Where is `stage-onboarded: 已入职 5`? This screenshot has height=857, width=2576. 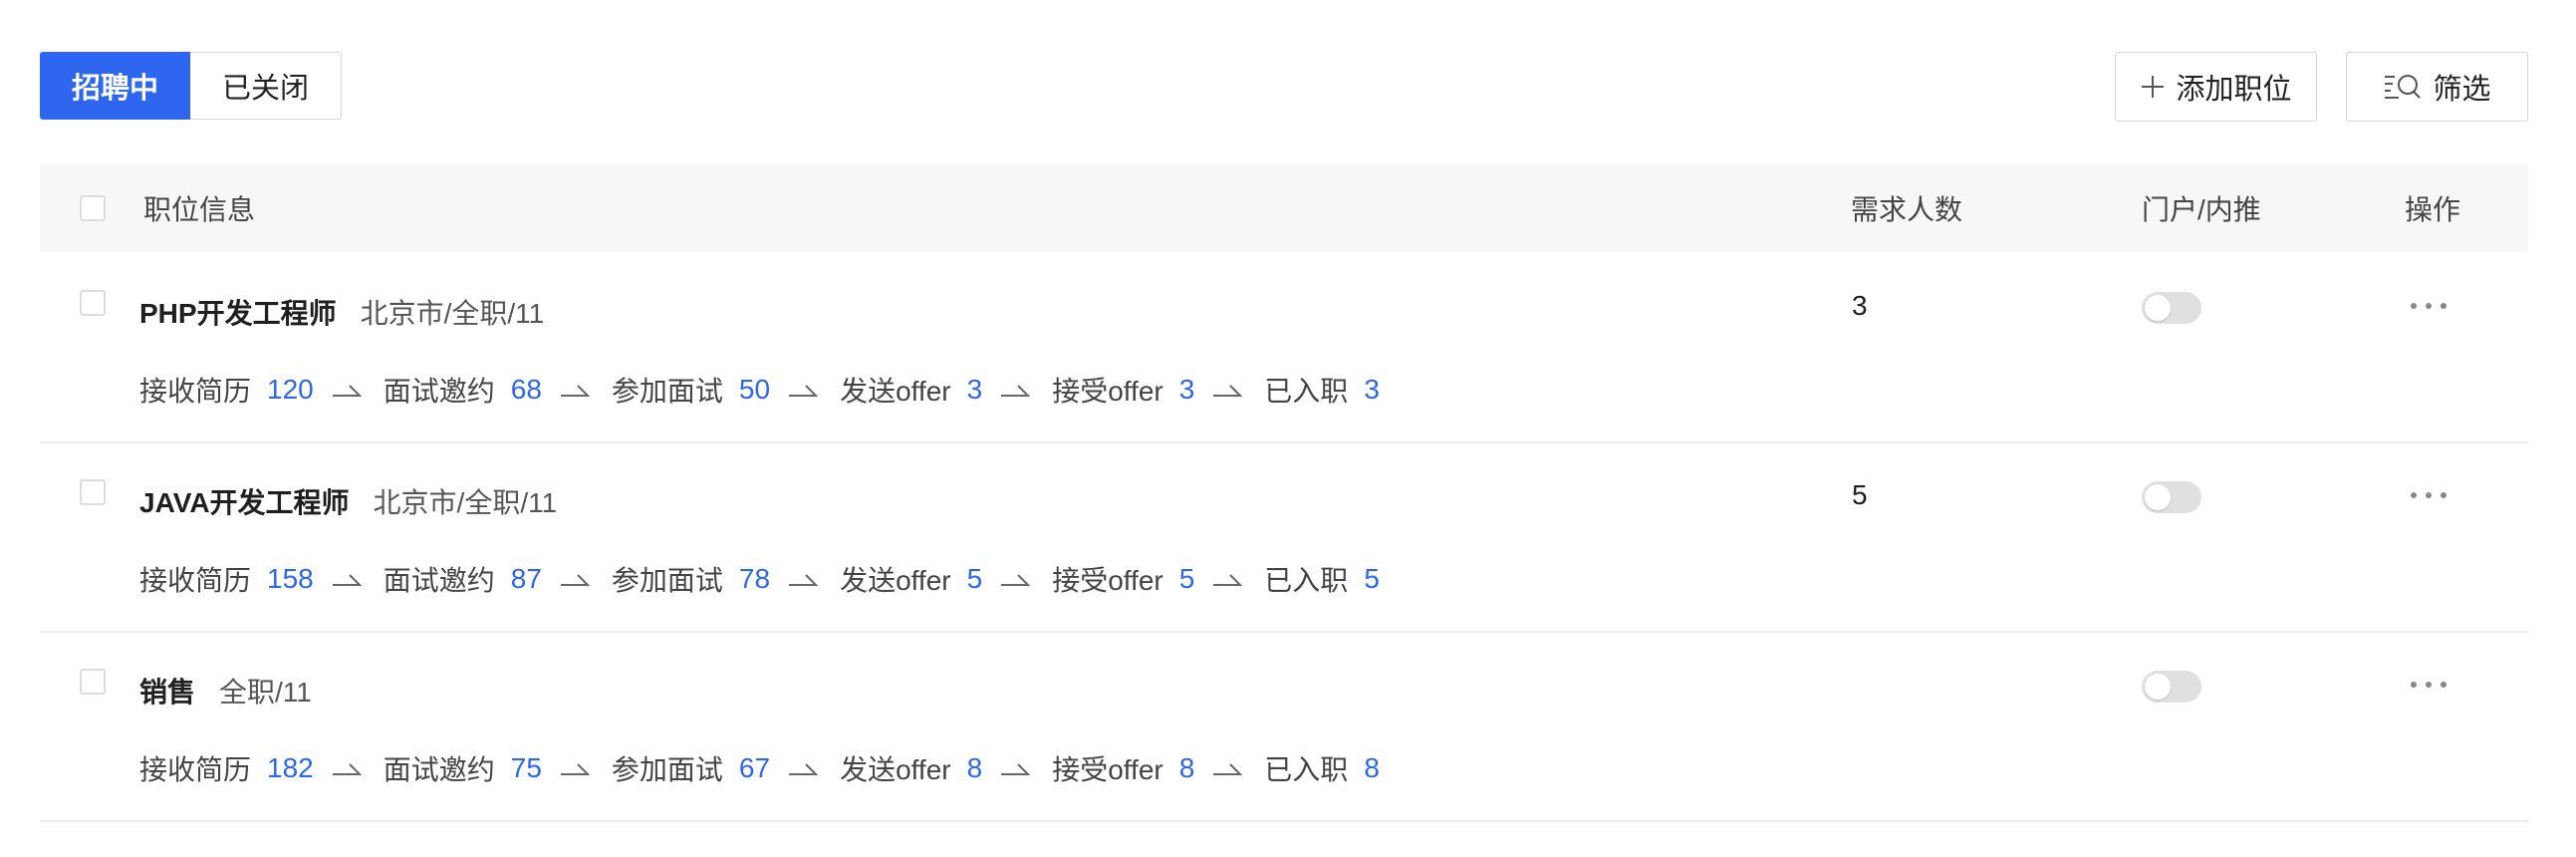
stage-onboarded: 已入职 5 is located at coordinates (1322, 579).